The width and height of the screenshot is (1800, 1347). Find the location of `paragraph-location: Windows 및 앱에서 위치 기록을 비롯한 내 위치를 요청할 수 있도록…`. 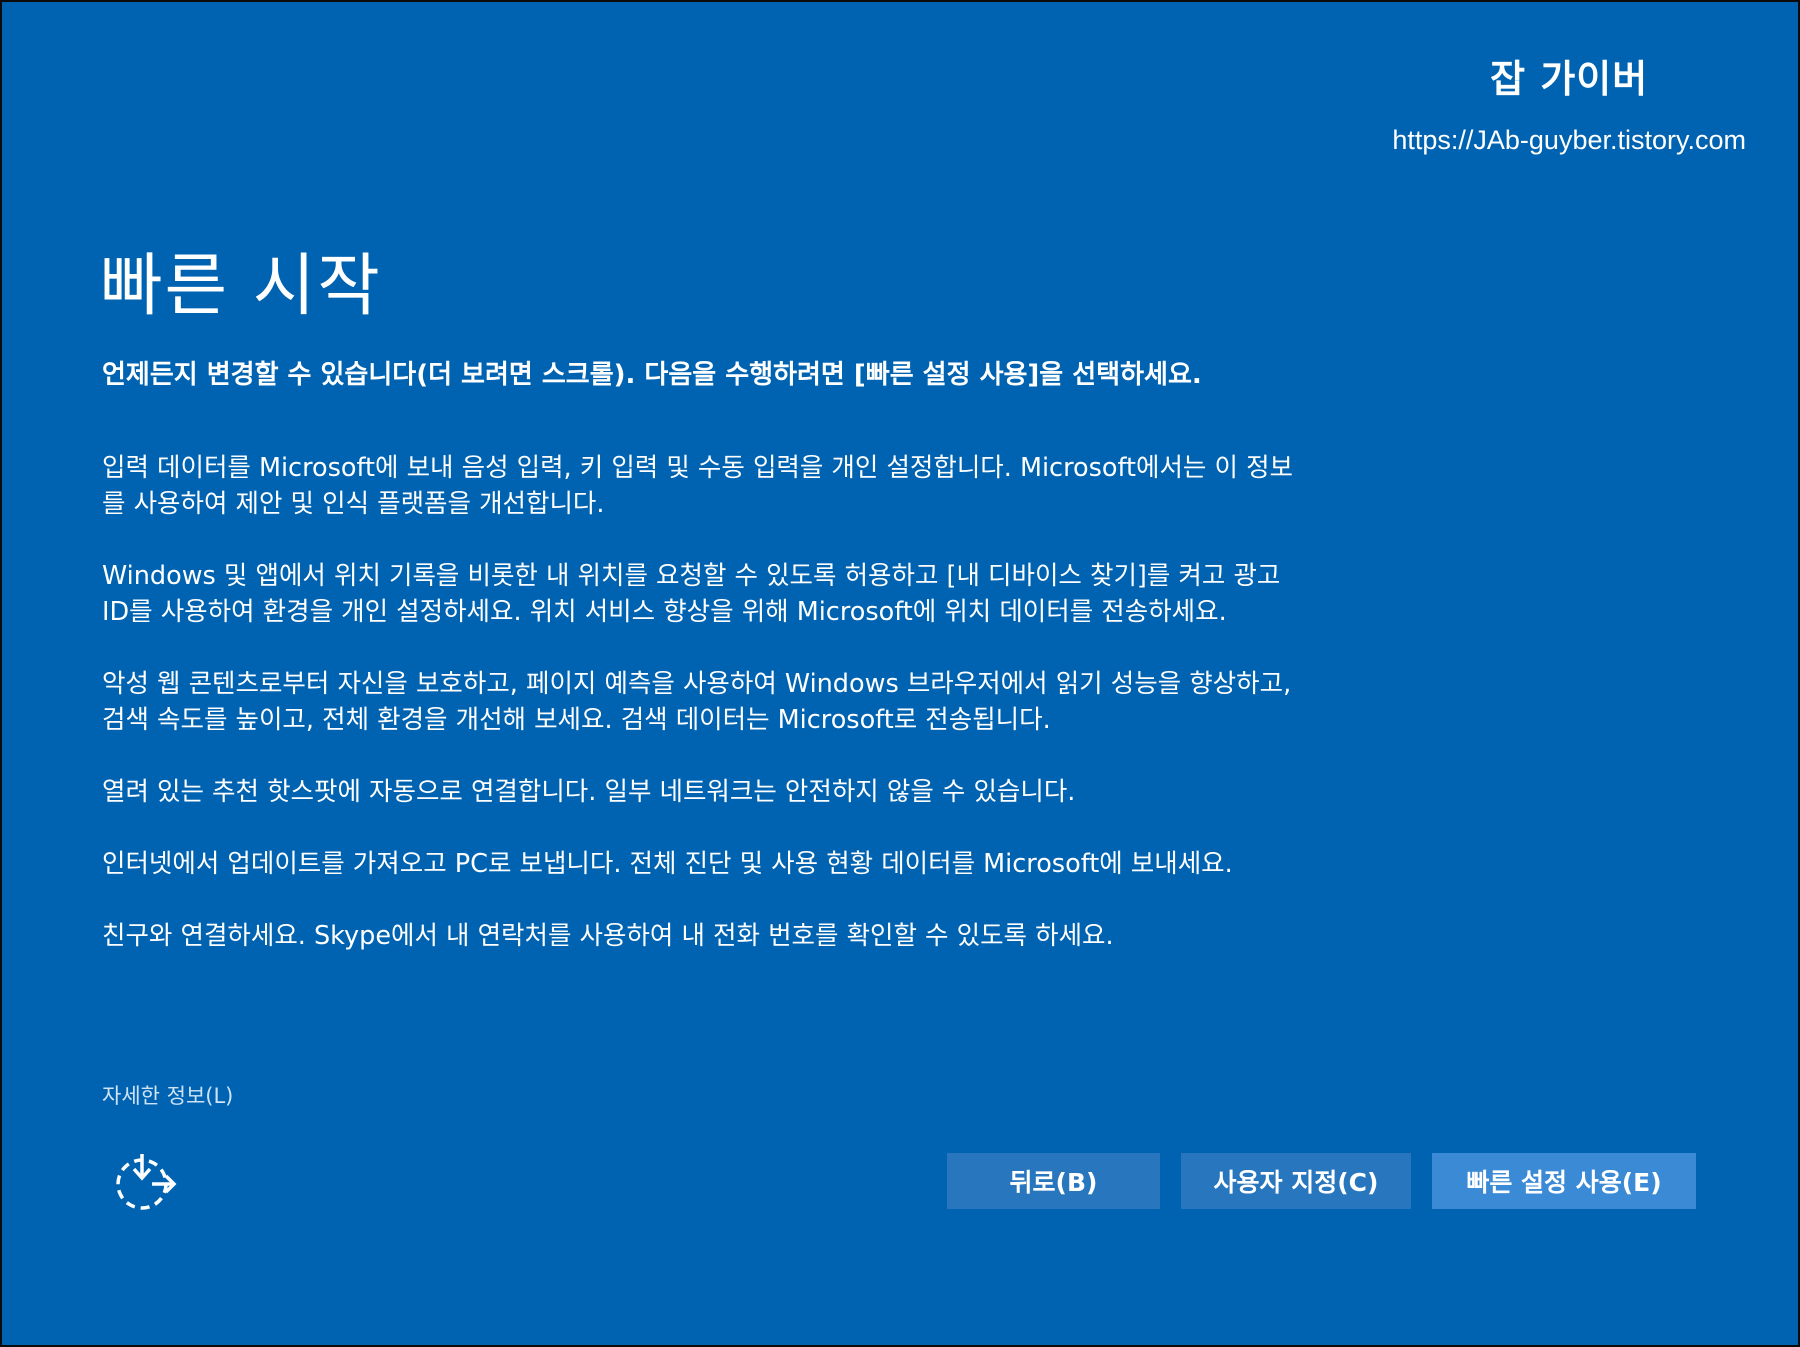

paragraph-location: Windows 및 앱에서 위치 기록을 비롯한 내 위치를 요청할 수 있도록… is located at coordinates (691, 594).